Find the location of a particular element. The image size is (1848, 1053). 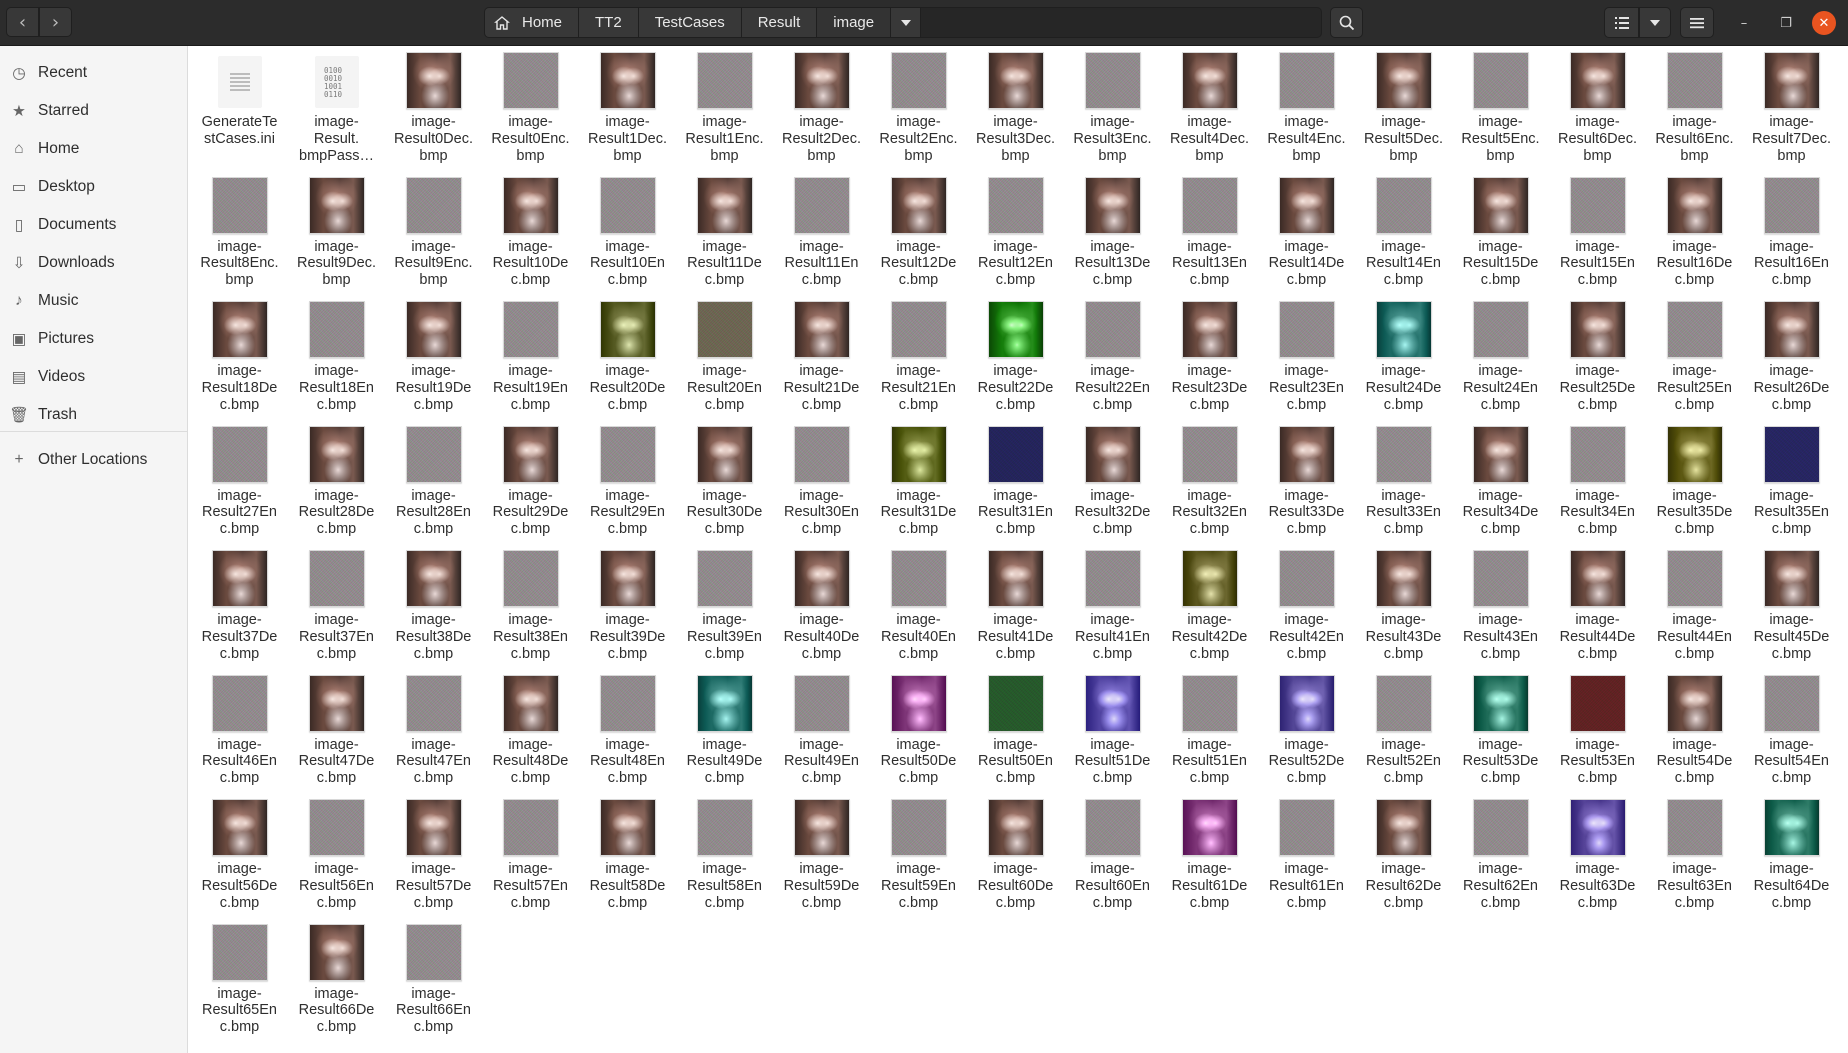

file-item: image- Result42En c.bmp is located at coordinates (1306, 610).